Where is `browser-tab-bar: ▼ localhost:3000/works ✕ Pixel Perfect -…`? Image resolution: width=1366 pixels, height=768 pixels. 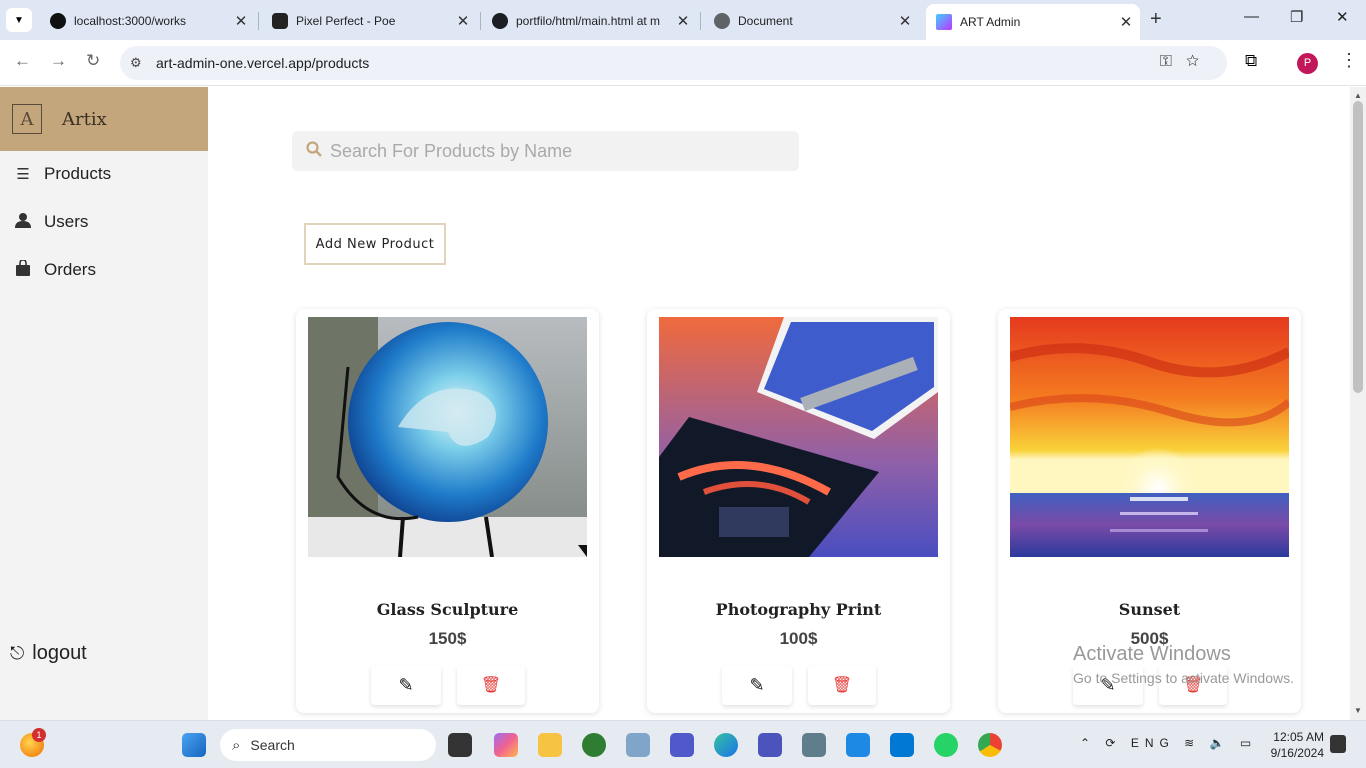 browser-tab-bar: ▼ localhost:3000/works ✕ Pixel Perfect -… is located at coordinates (683, 20).